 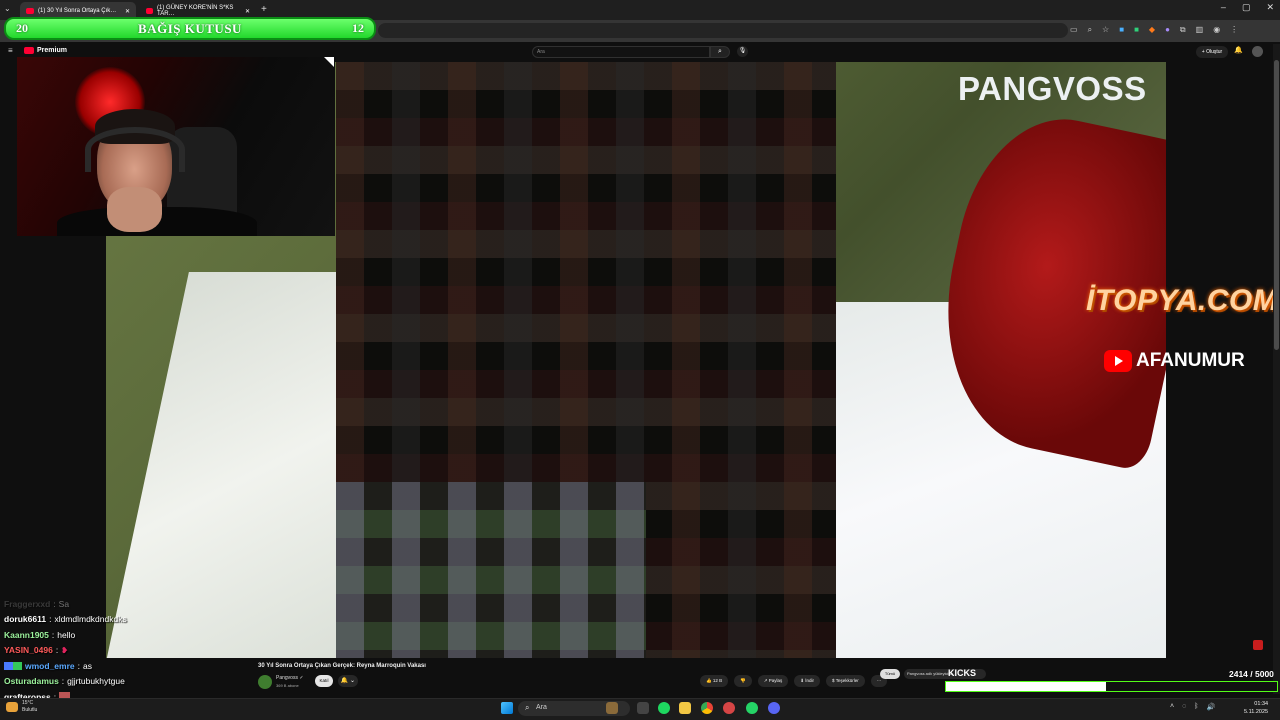 What do you see at coordinates (1026, 686) in the screenshot?
I see `kicks-progress-fill` at bounding box center [1026, 686].